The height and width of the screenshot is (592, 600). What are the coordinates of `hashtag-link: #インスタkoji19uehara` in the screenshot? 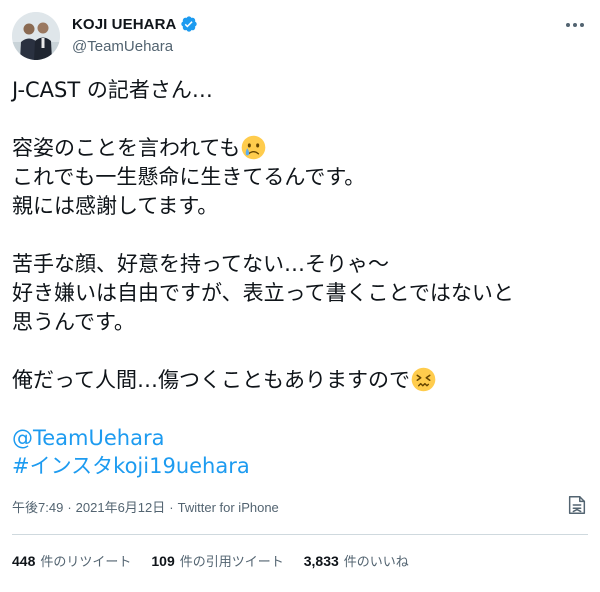 It's located at (292, 466).